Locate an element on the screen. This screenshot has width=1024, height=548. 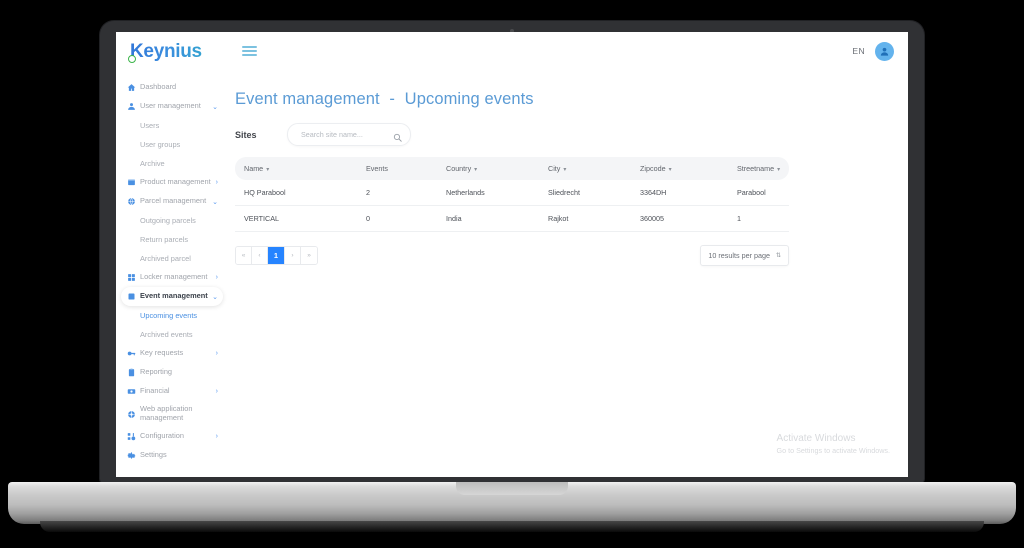
pagination-page-1-button: 1 is located at coordinates (276, 255).